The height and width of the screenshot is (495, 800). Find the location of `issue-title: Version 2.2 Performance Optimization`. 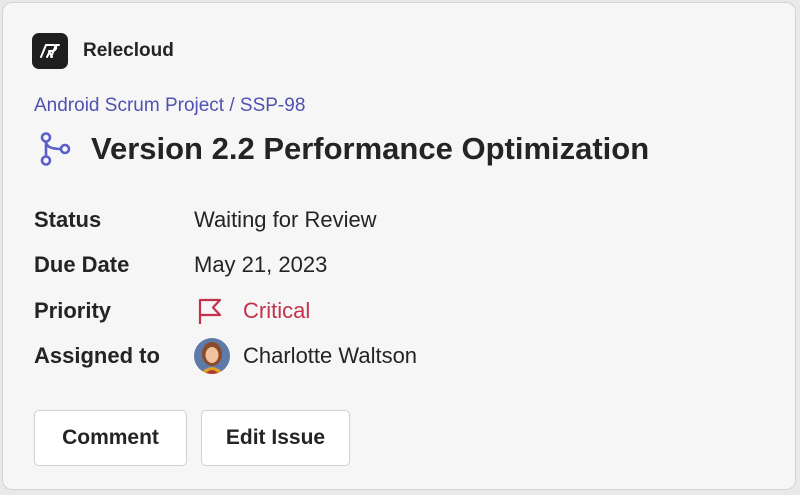

issue-title: Version 2.2 Performance Optimization is located at coordinates (370, 148).